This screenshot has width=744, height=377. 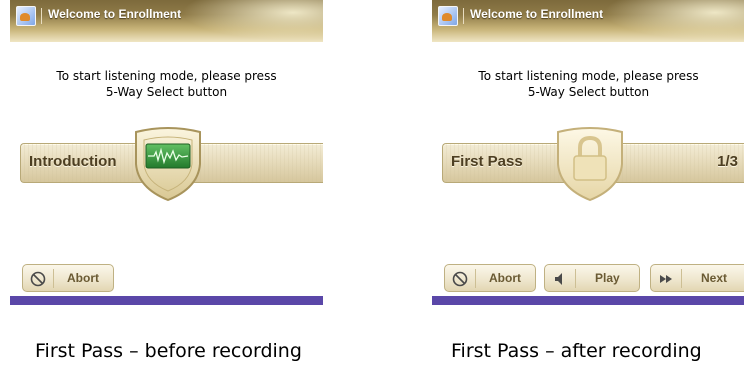 What do you see at coordinates (487, 161) in the screenshot?
I see `progress-stage-label: First Pass` at bounding box center [487, 161].